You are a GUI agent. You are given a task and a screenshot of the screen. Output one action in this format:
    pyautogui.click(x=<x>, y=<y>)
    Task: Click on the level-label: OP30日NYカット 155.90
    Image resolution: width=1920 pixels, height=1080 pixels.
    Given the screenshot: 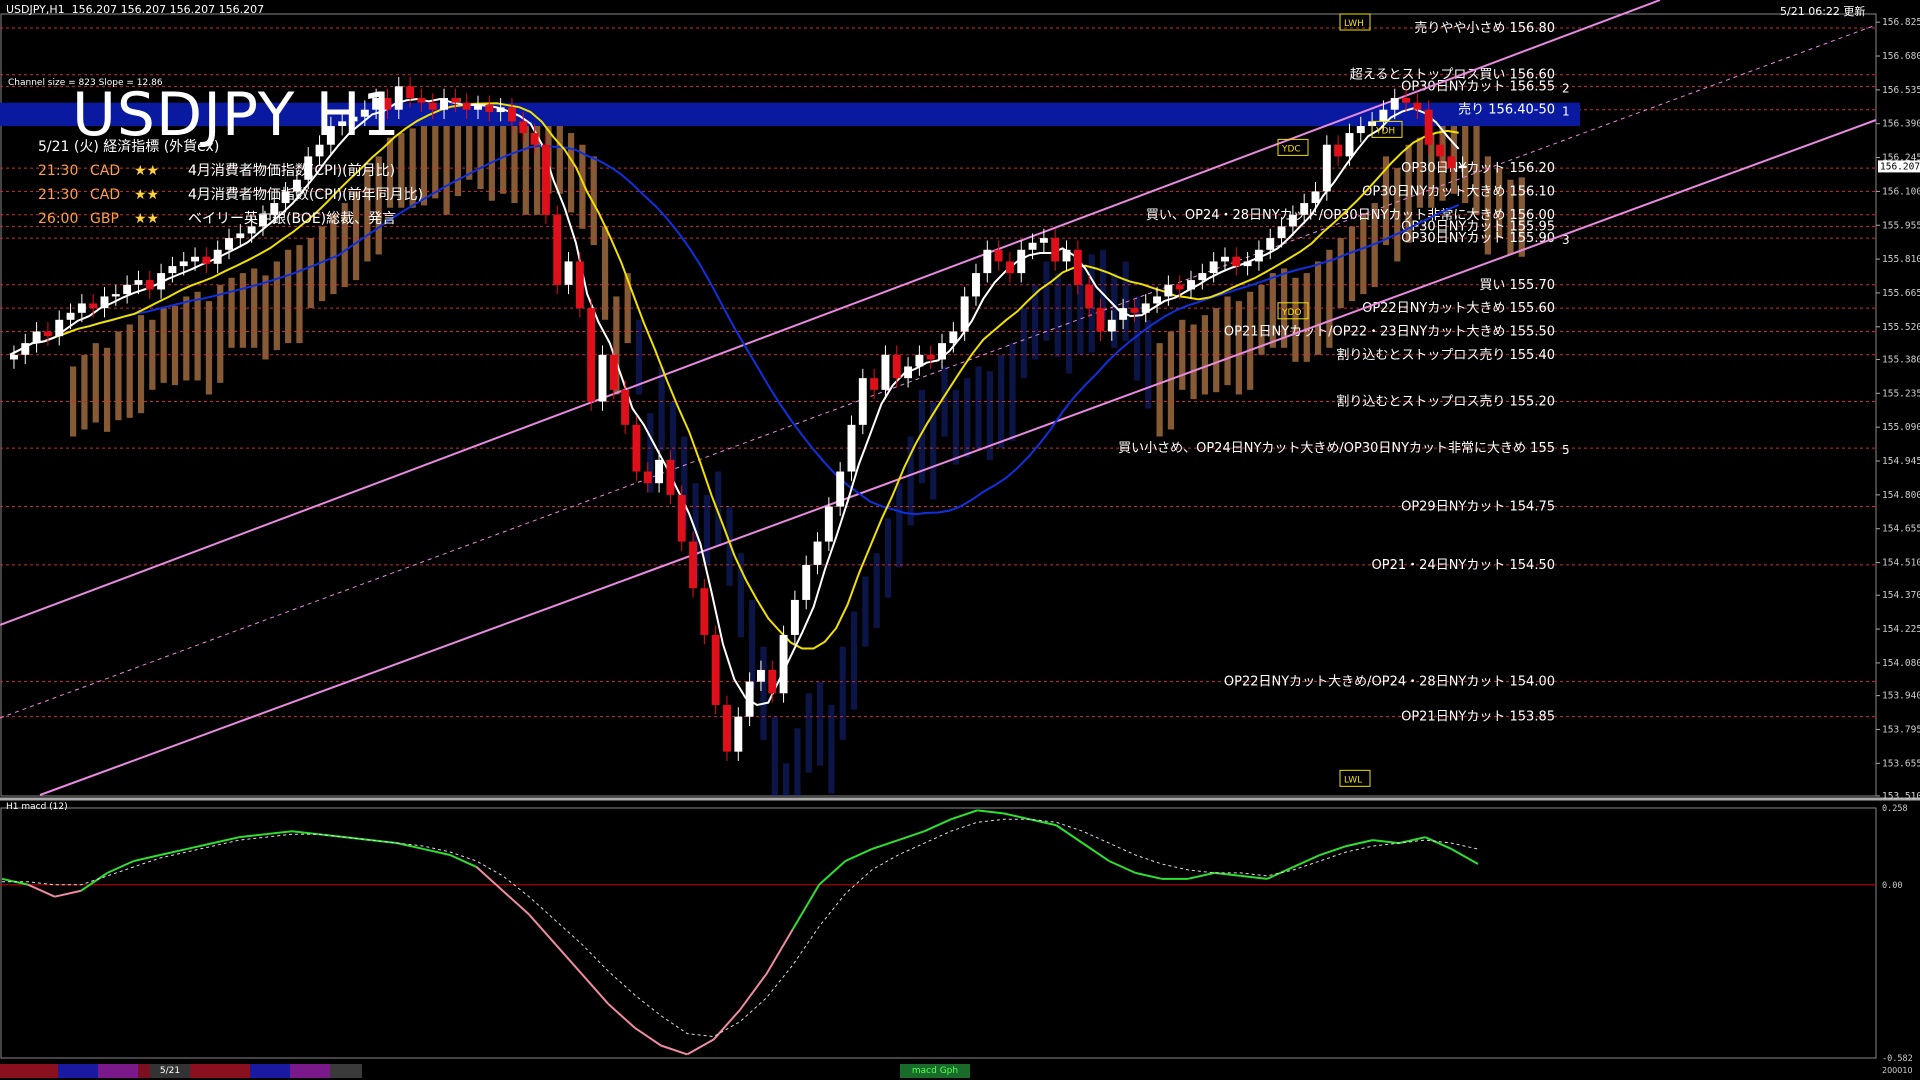 What is the action you would take?
    pyautogui.click(x=1478, y=238)
    